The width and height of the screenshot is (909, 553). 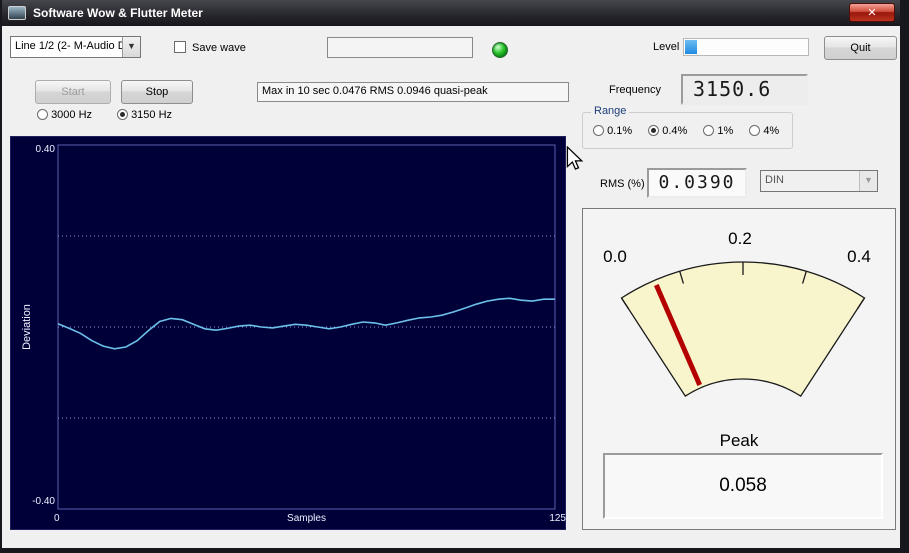 What do you see at coordinates (771, 131) in the screenshot?
I see `range-4-label: 4%` at bounding box center [771, 131].